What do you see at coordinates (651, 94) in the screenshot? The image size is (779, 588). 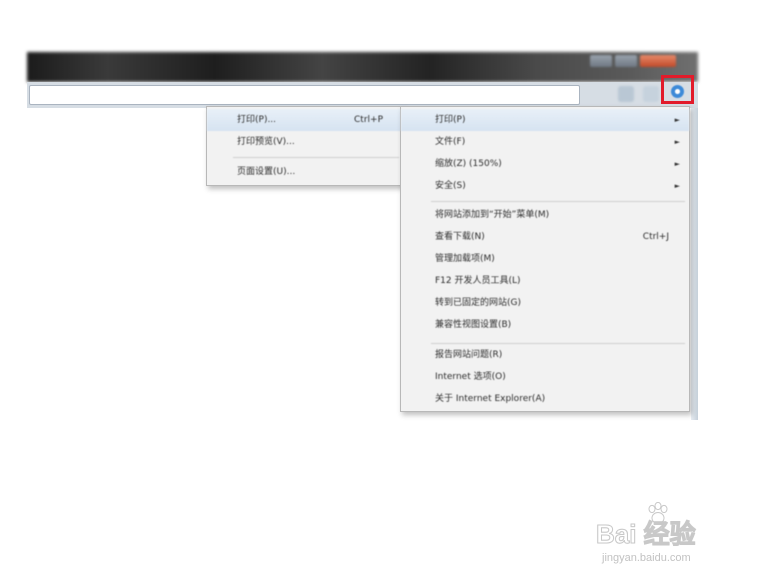 I see `favorites-icon` at bounding box center [651, 94].